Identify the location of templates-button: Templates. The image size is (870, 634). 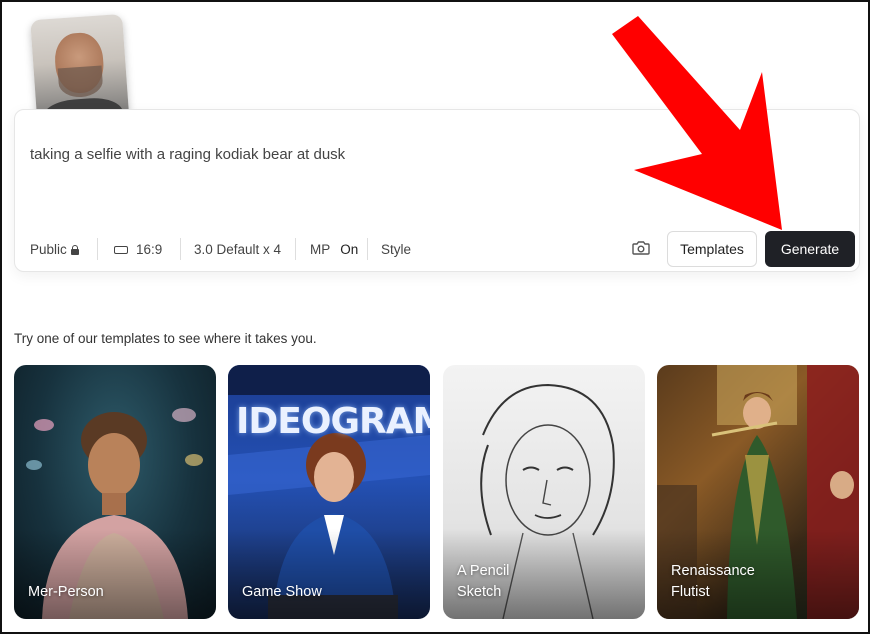
(712, 249).